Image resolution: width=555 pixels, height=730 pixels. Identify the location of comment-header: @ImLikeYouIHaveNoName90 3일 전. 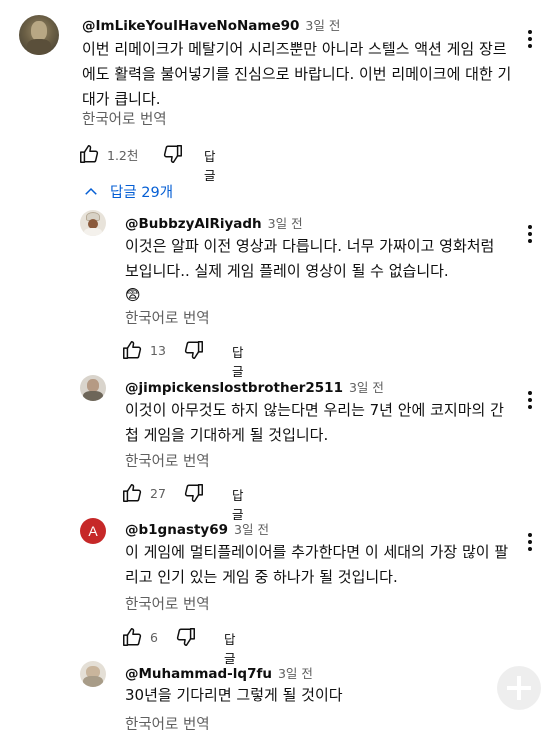
(211, 24).